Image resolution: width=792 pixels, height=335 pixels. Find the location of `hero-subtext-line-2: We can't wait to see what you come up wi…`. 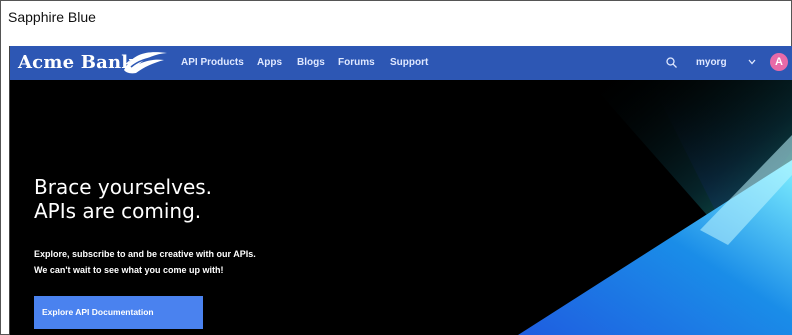

hero-subtext-line-2: We can't wait to see what you come up wi… is located at coordinates (129, 270).